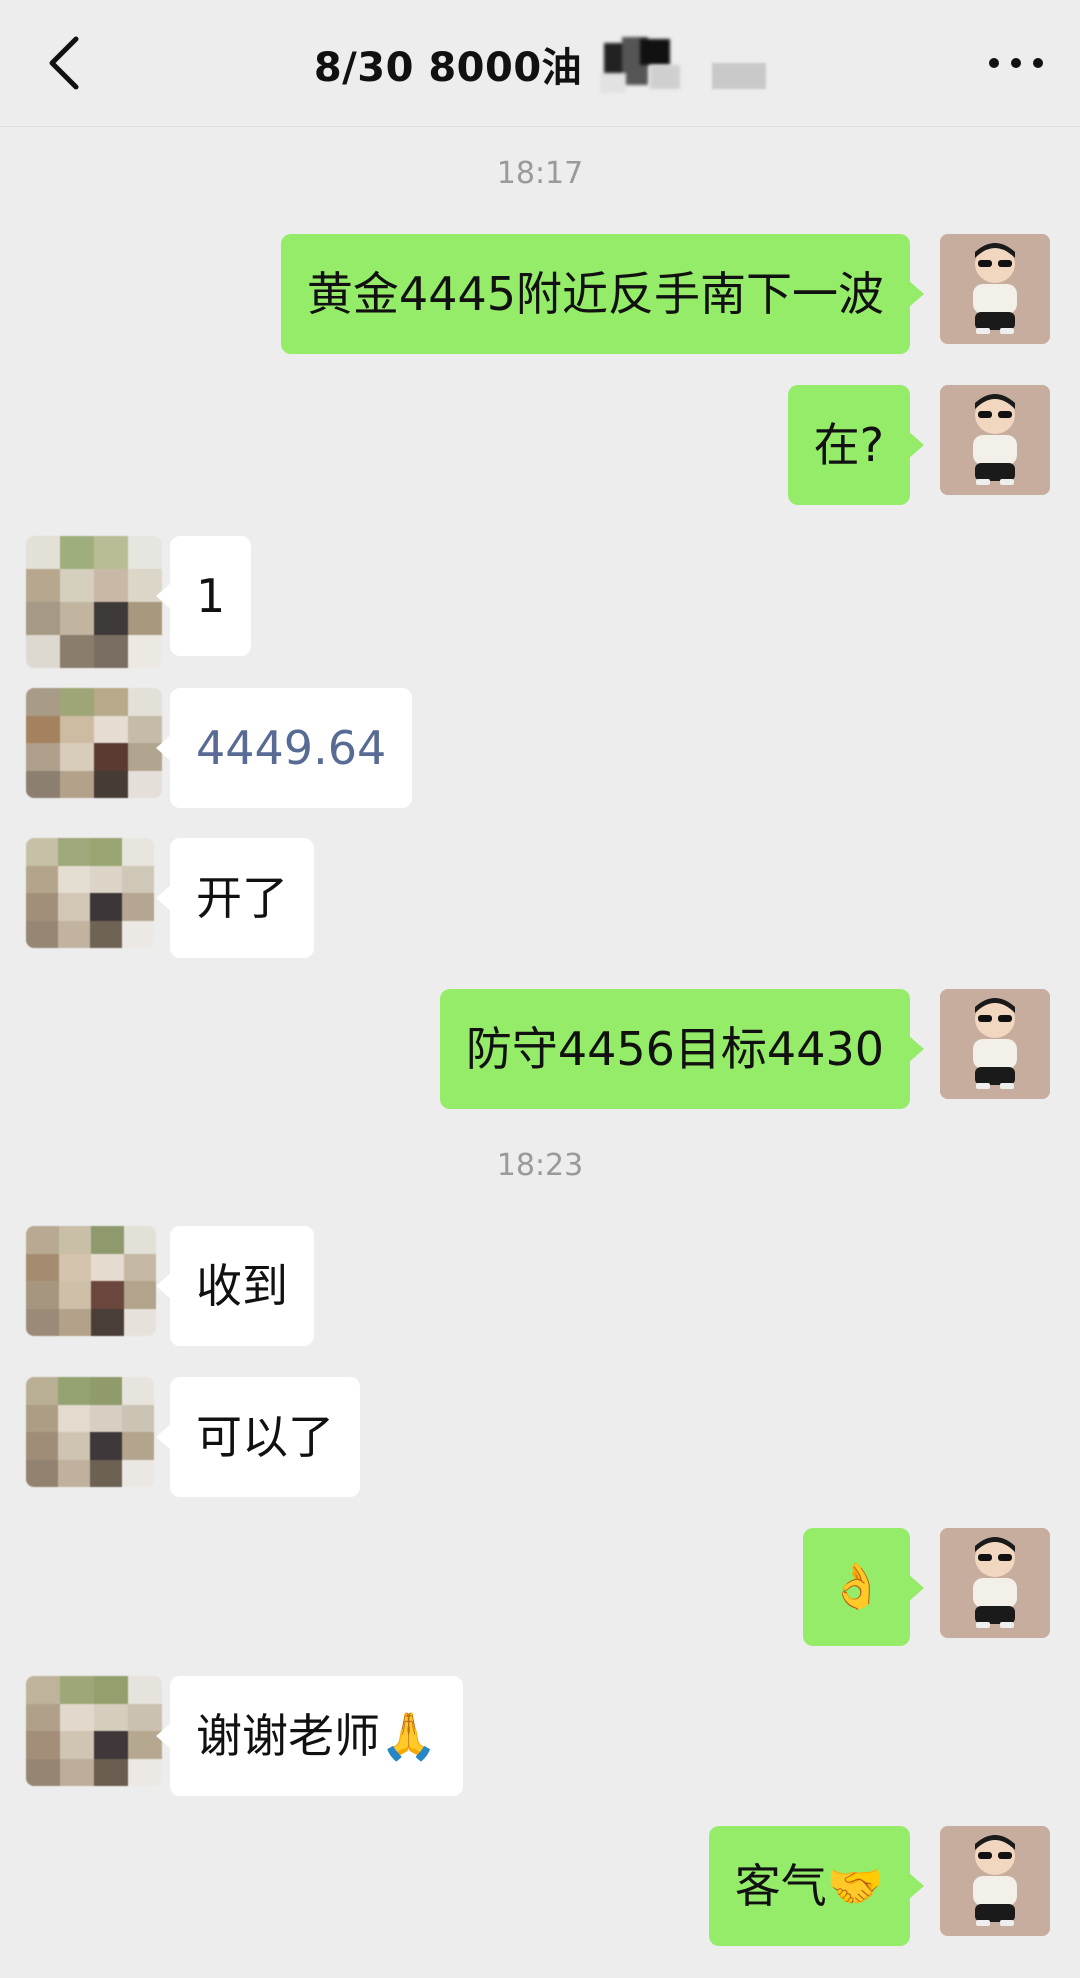 The image size is (1080, 1978). What do you see at coordinates (235, 1286) in the screenshot?
I see `message-bubble: 收到` at bounding box center [235, 1286].